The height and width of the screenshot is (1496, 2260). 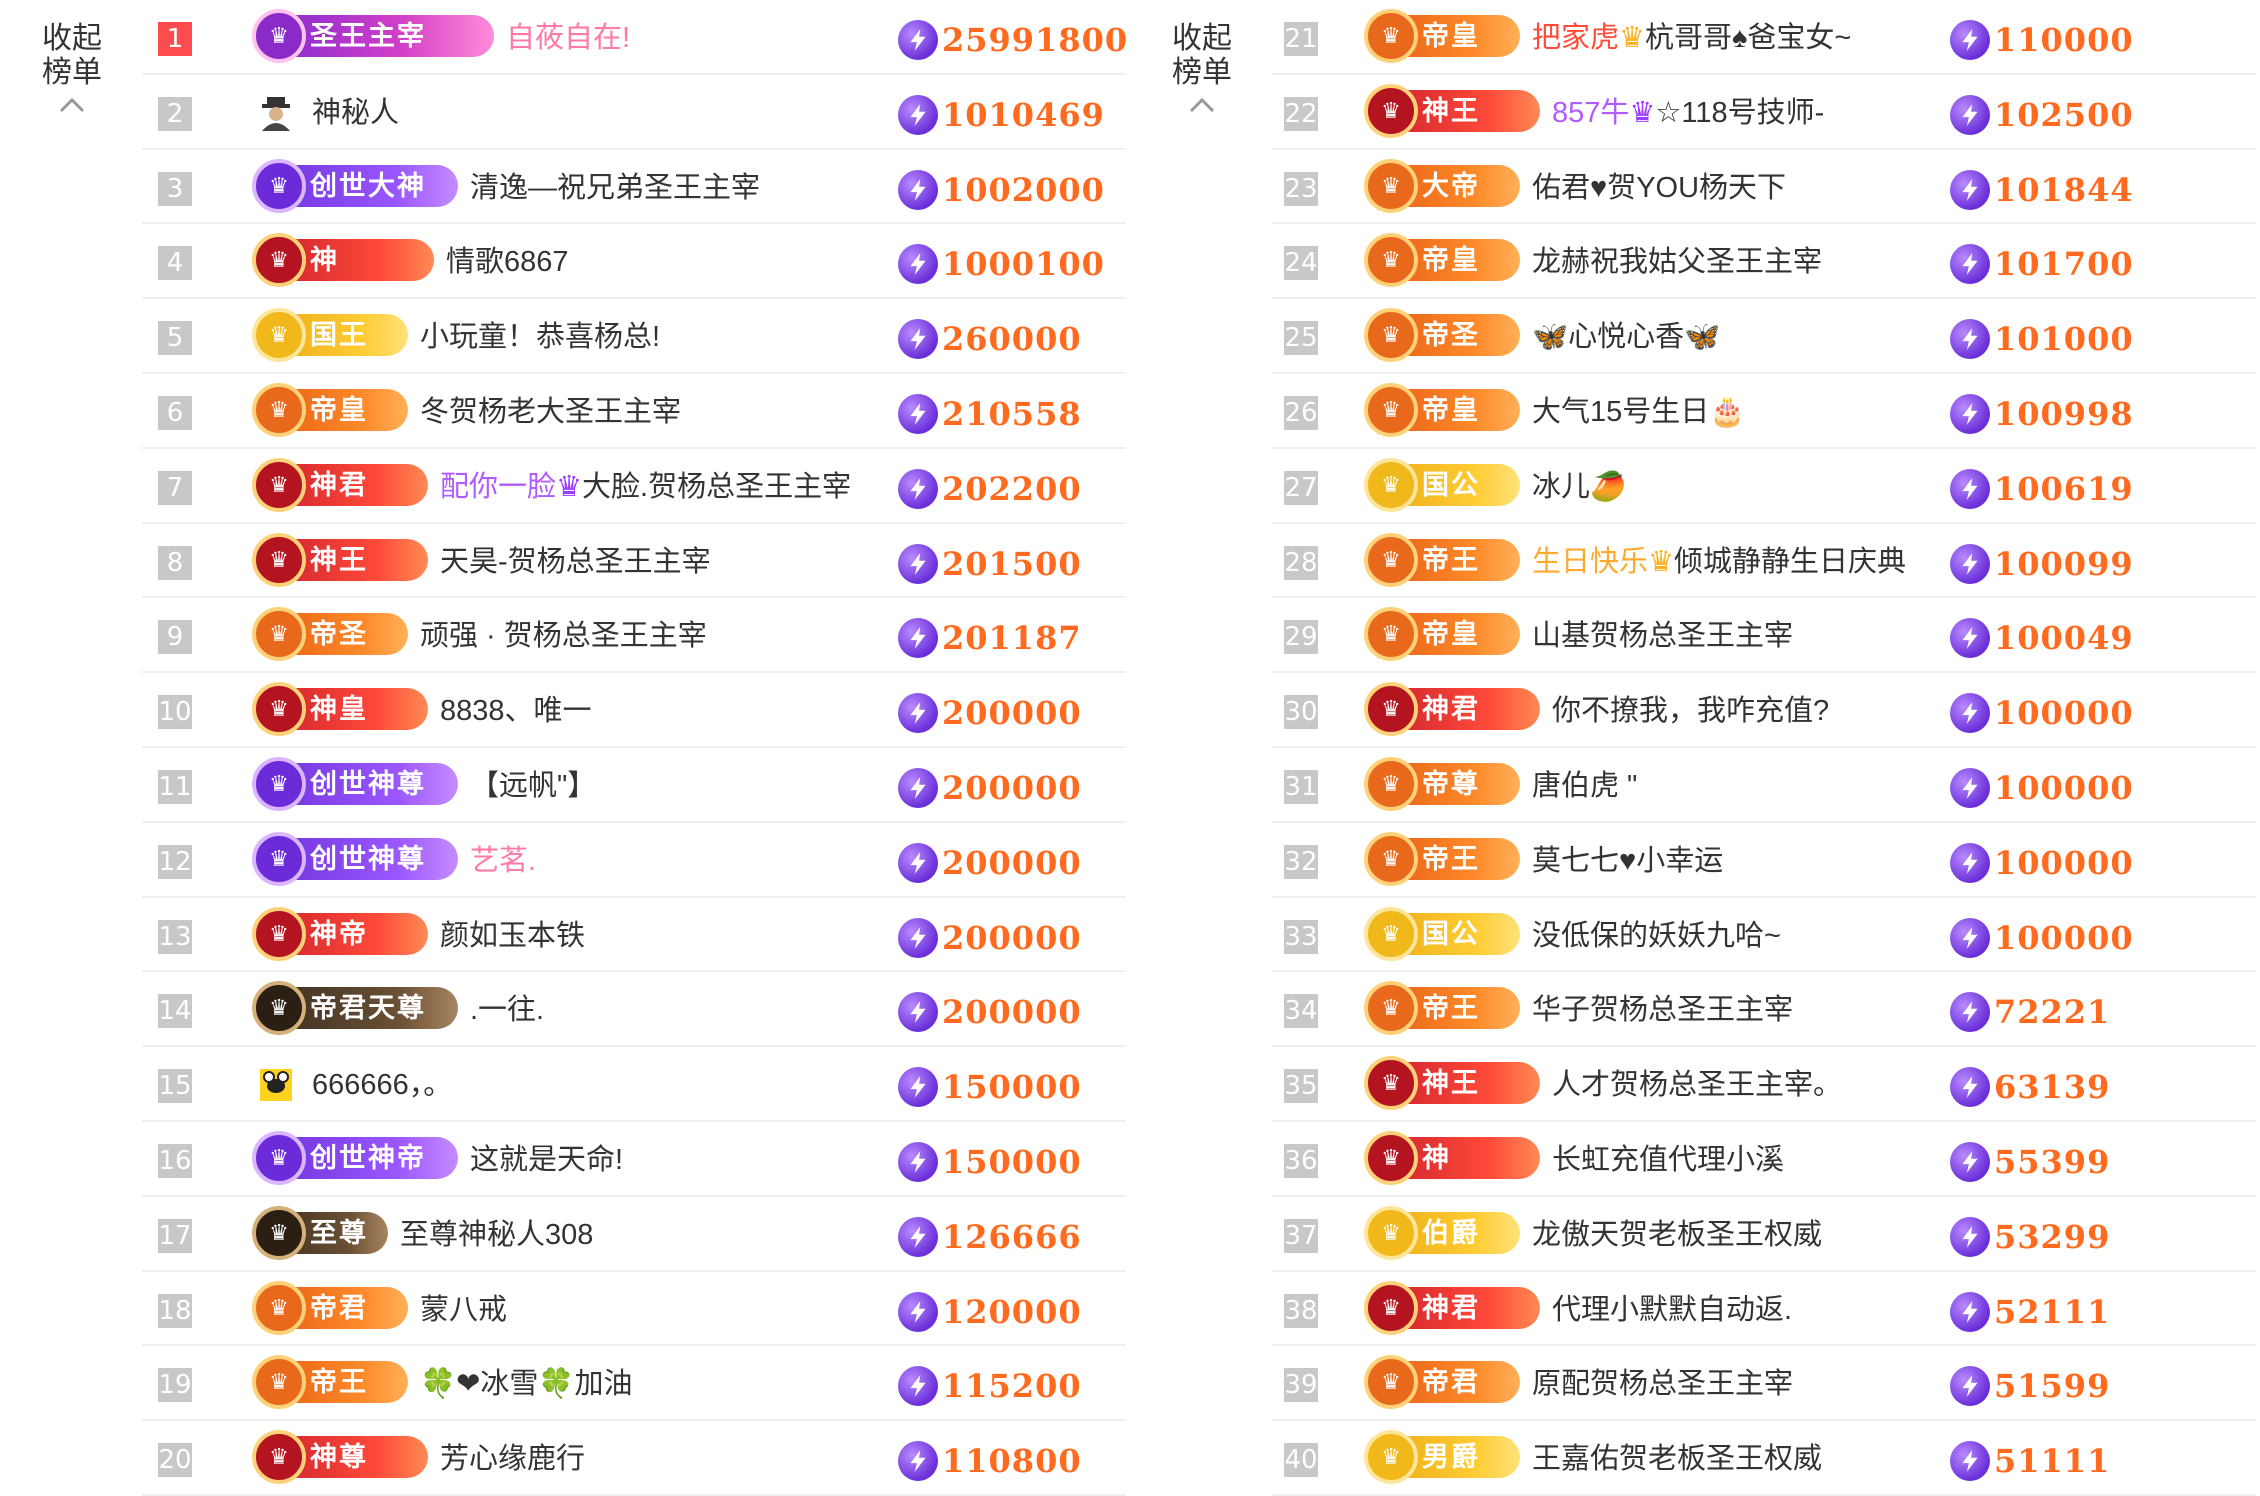 I want to click on ranking-row: 30 ♛ 神君 你不撩我，我咋充值? 100000, so click(x=1764, y=710).